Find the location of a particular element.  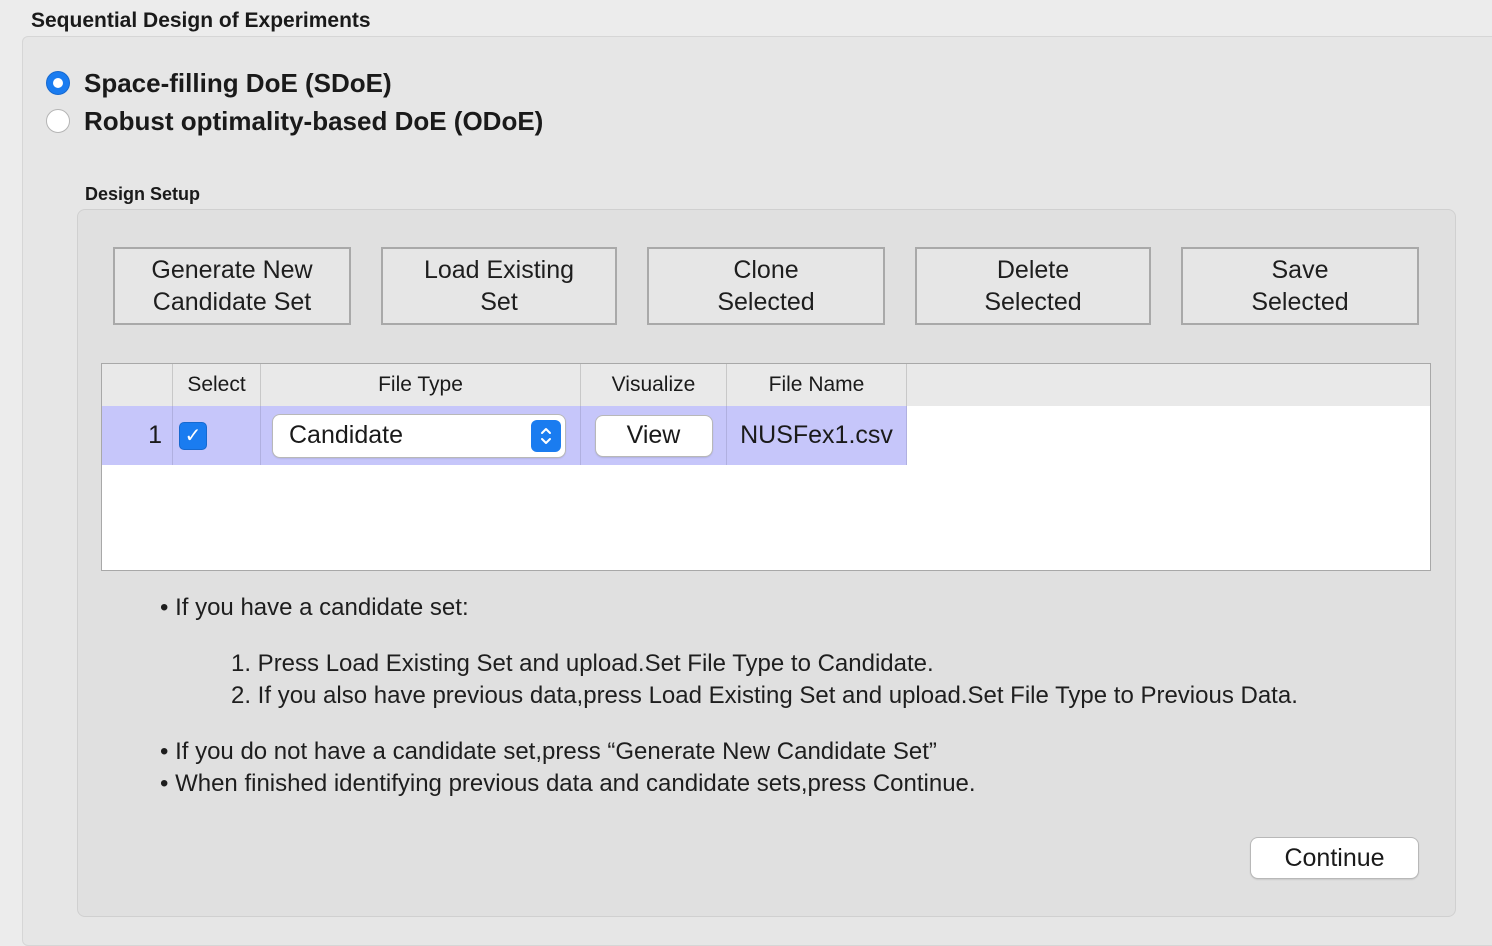

chevron-updown-icon is located at coordinates (546, 435).